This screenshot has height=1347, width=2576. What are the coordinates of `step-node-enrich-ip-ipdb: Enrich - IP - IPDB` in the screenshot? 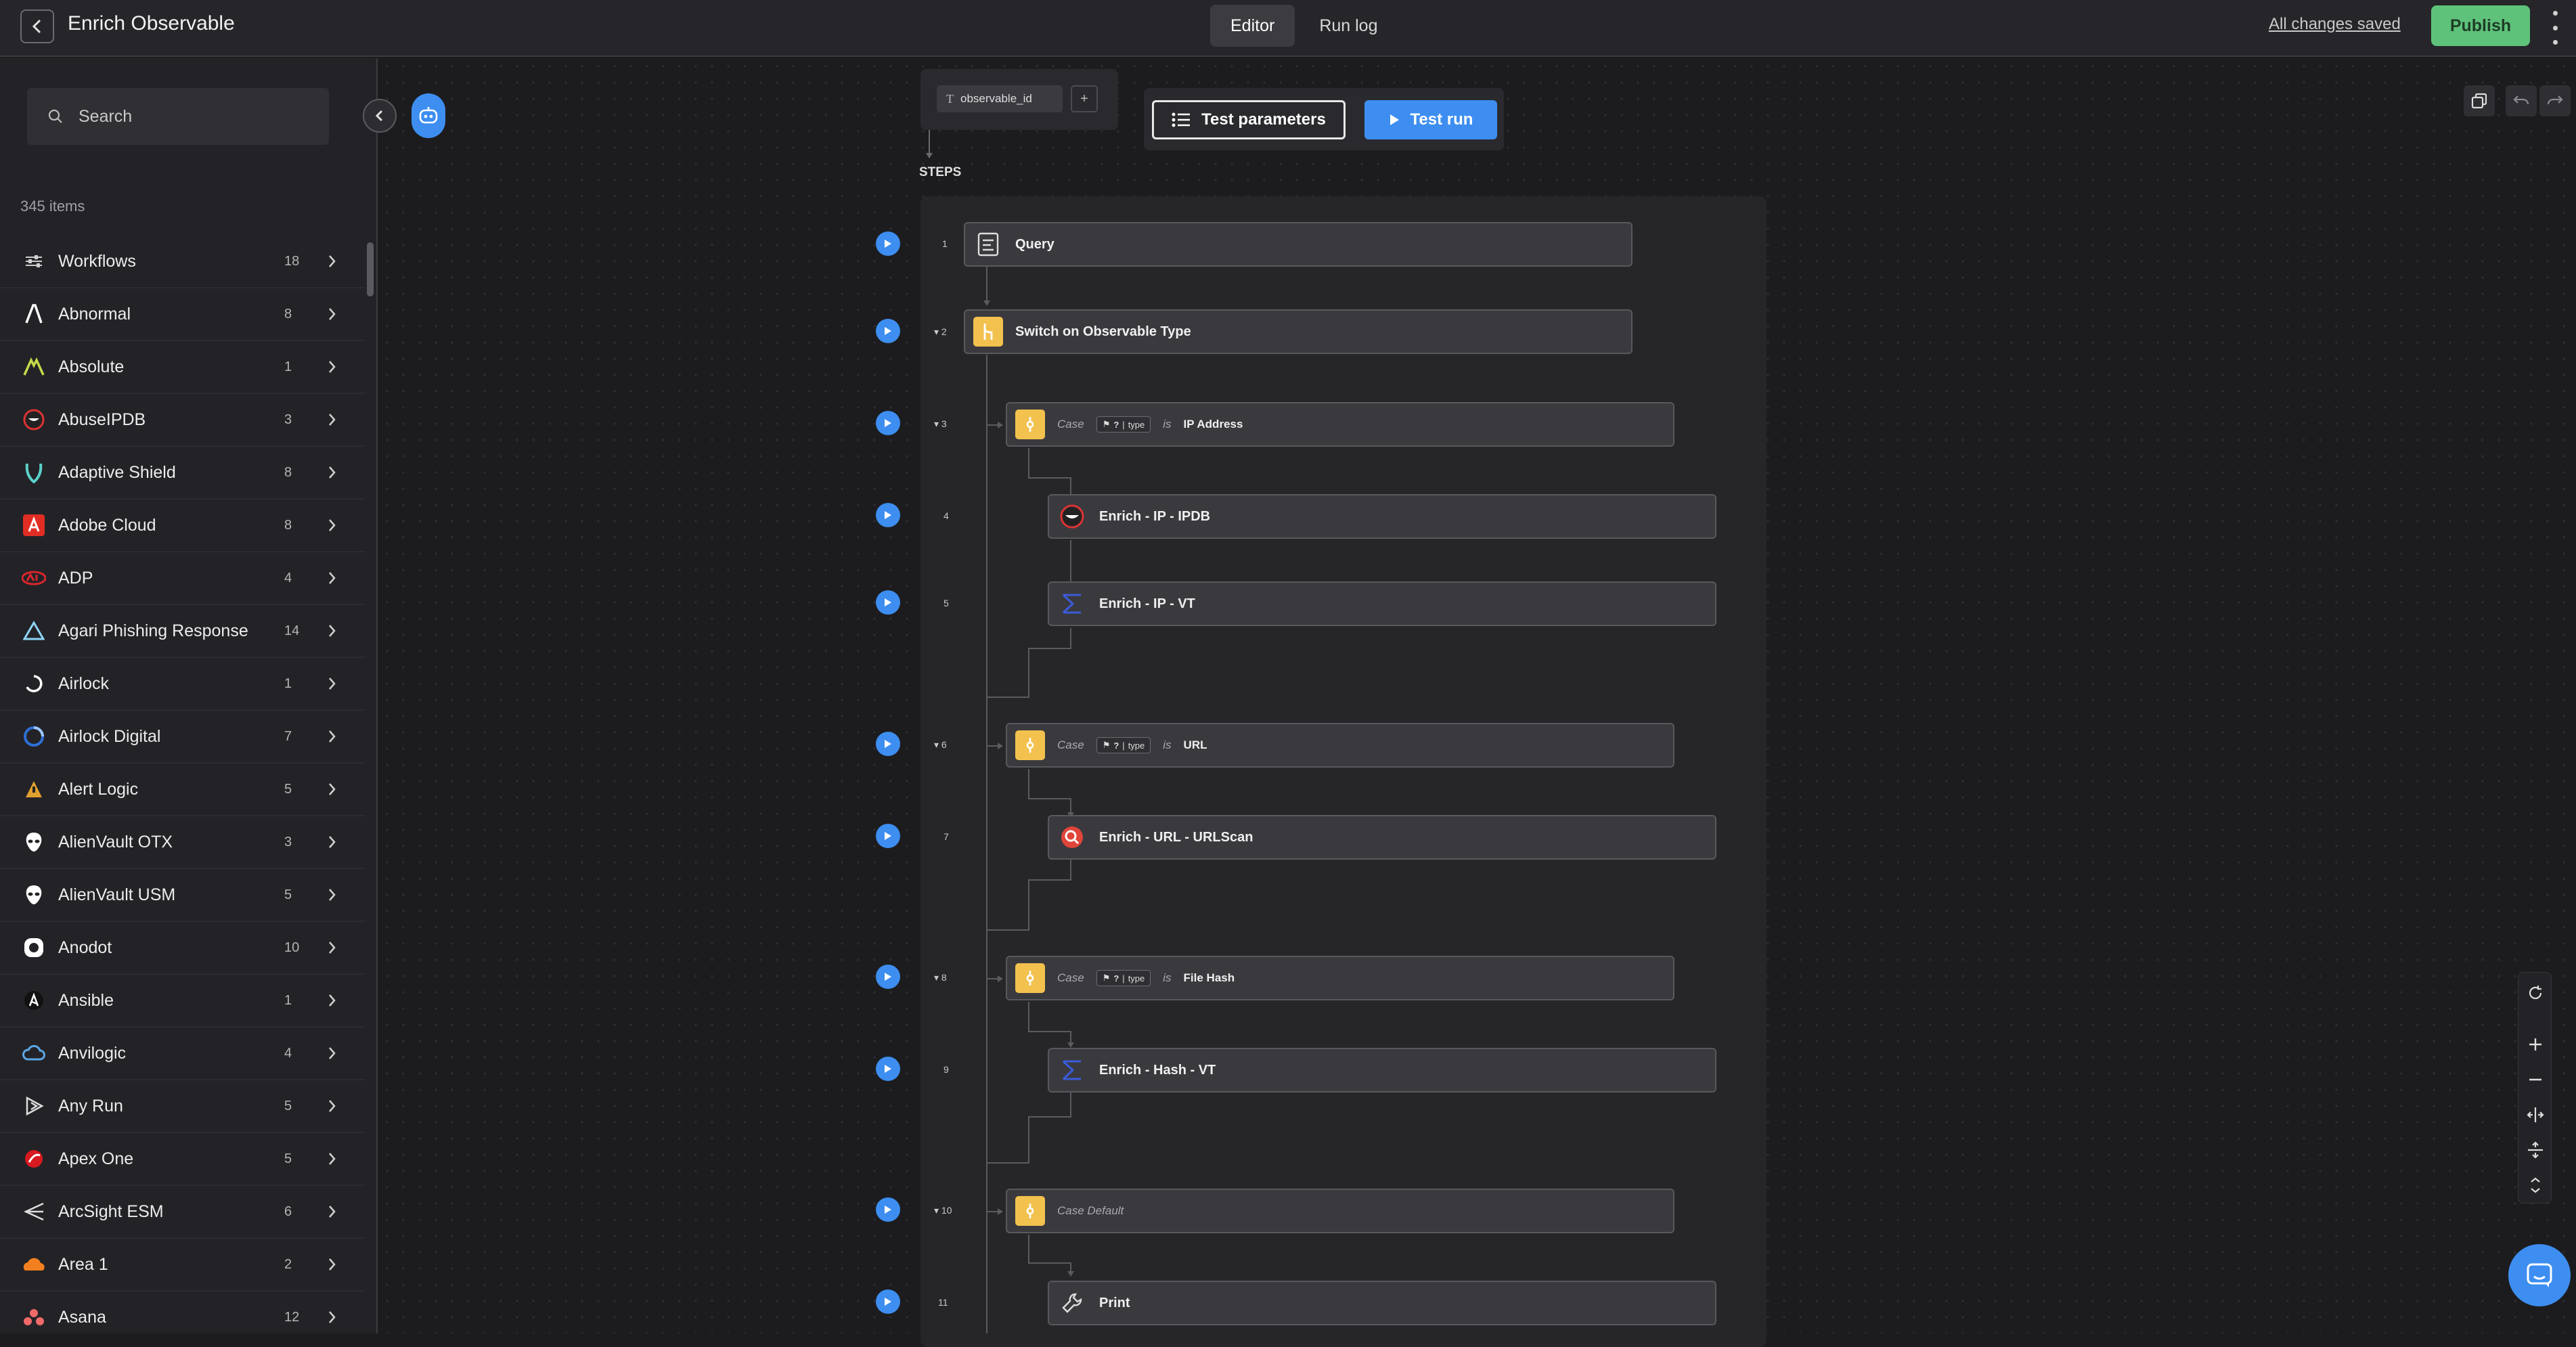 It's located at (1382, 517).